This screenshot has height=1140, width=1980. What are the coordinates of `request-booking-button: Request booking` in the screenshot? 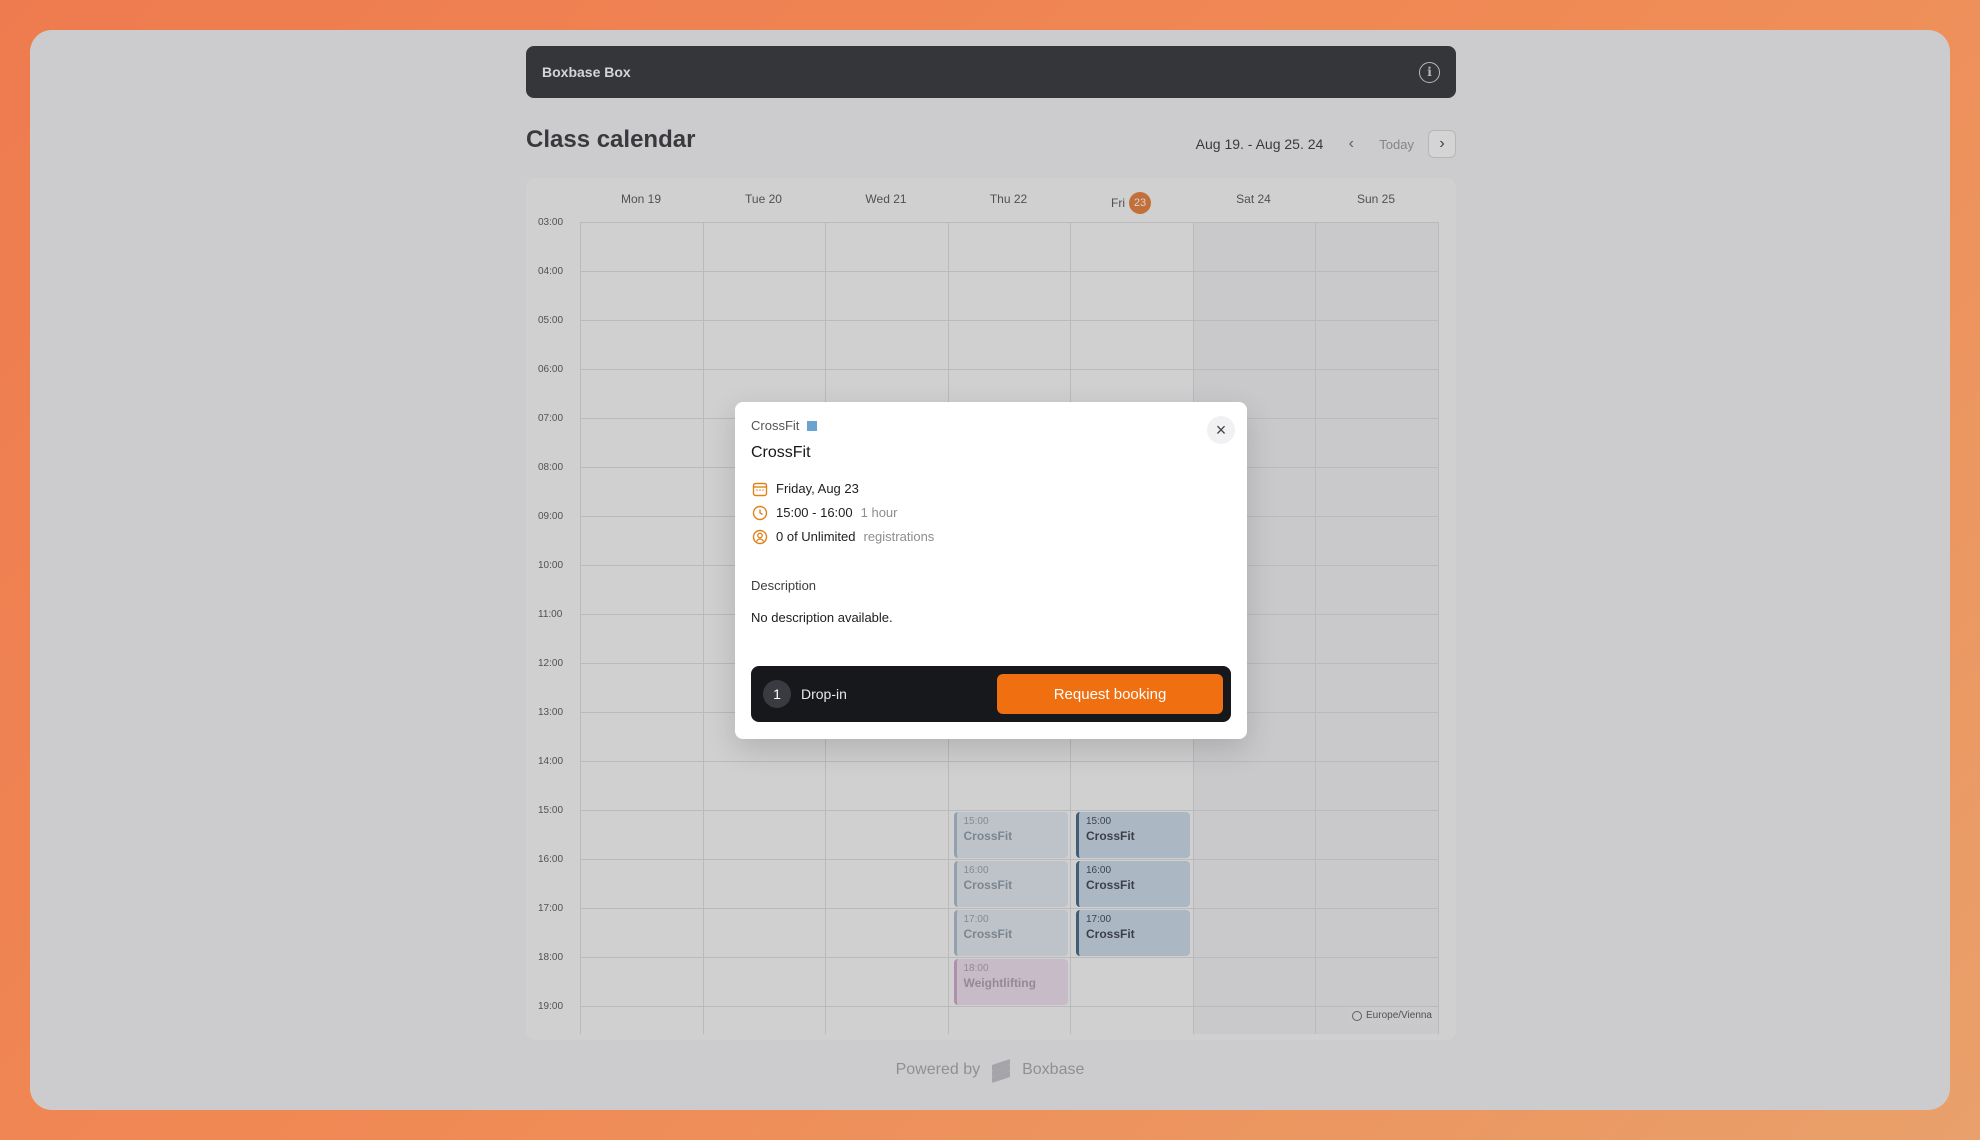 It's located at (1110, 694).